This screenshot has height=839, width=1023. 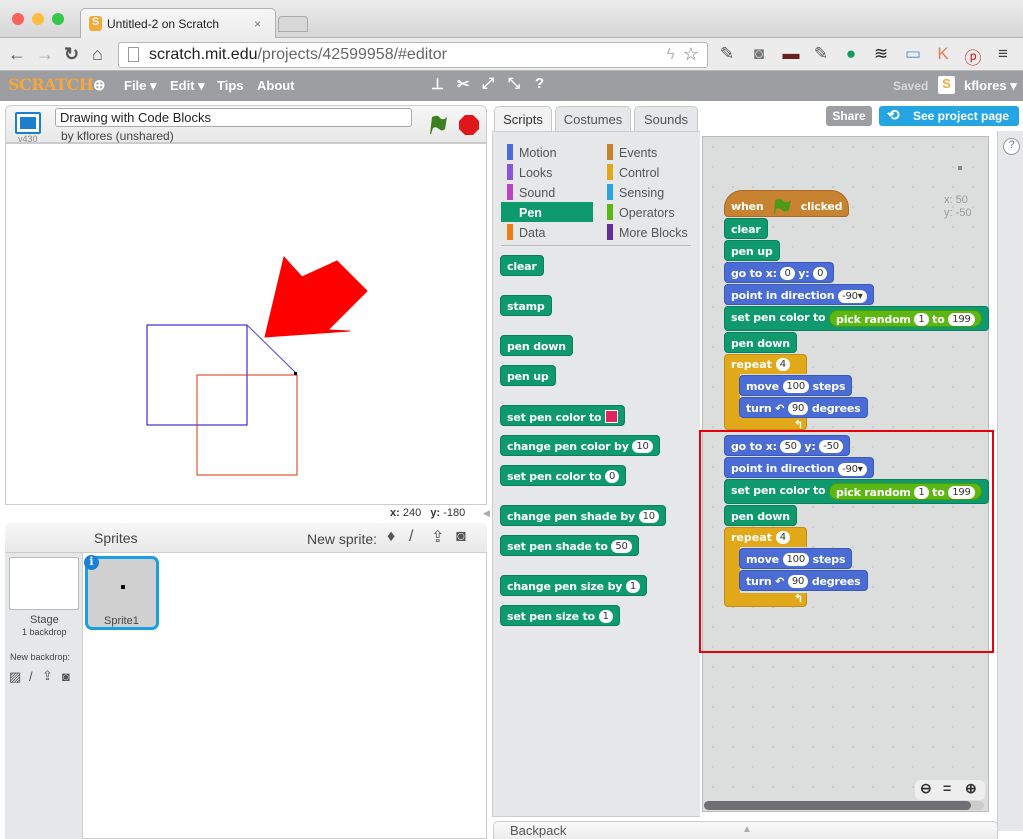 I want to click on menu-edit: Edit ▾, so click(x=187, y=86).